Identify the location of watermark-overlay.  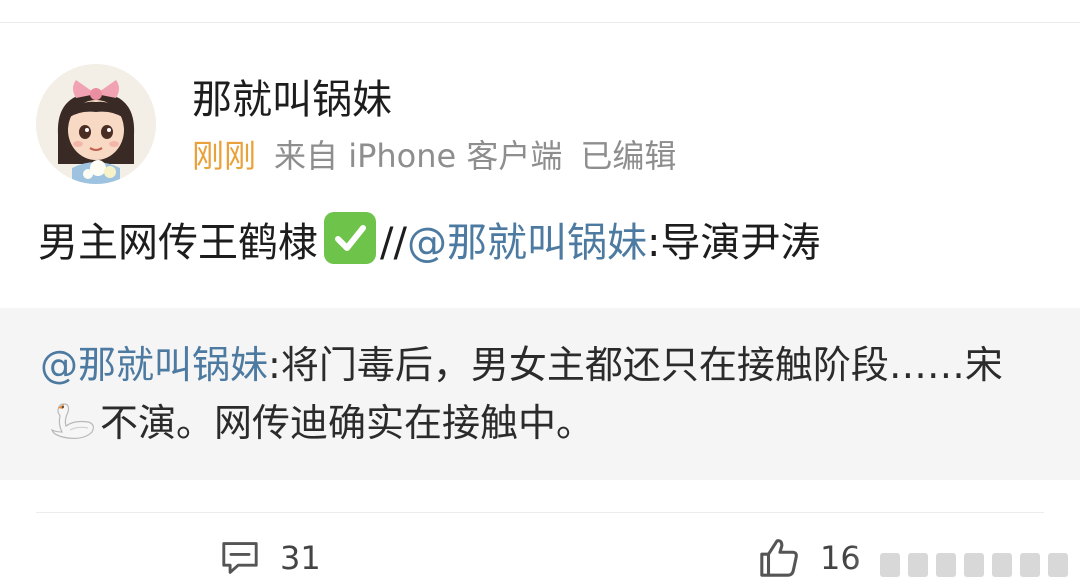
(965, 565).